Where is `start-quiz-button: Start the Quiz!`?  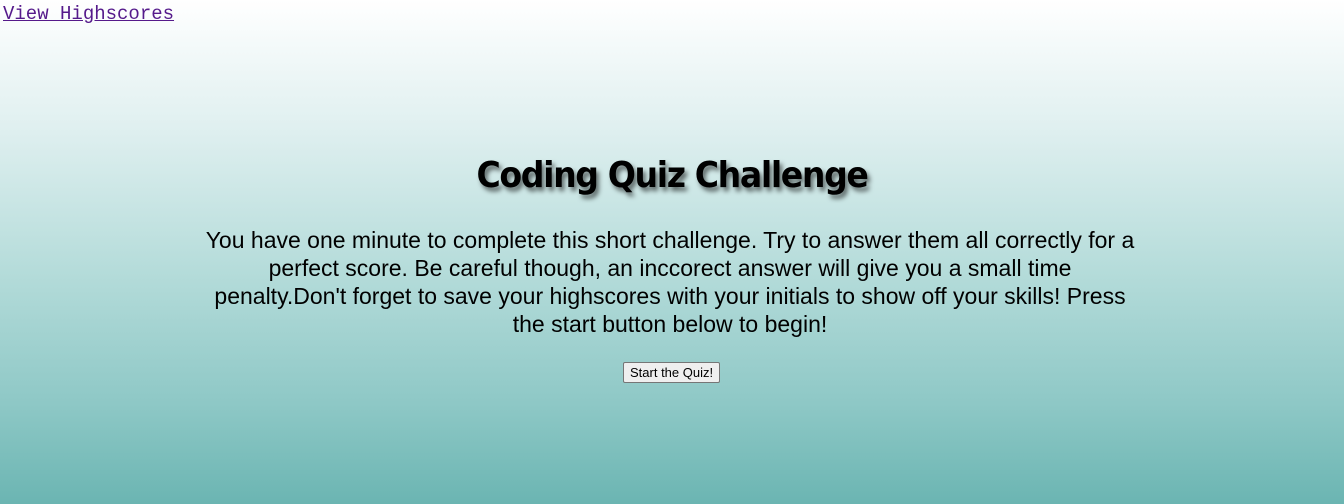 start-quiz-button: Start the Quiz! is located at coordinates (672, 372).